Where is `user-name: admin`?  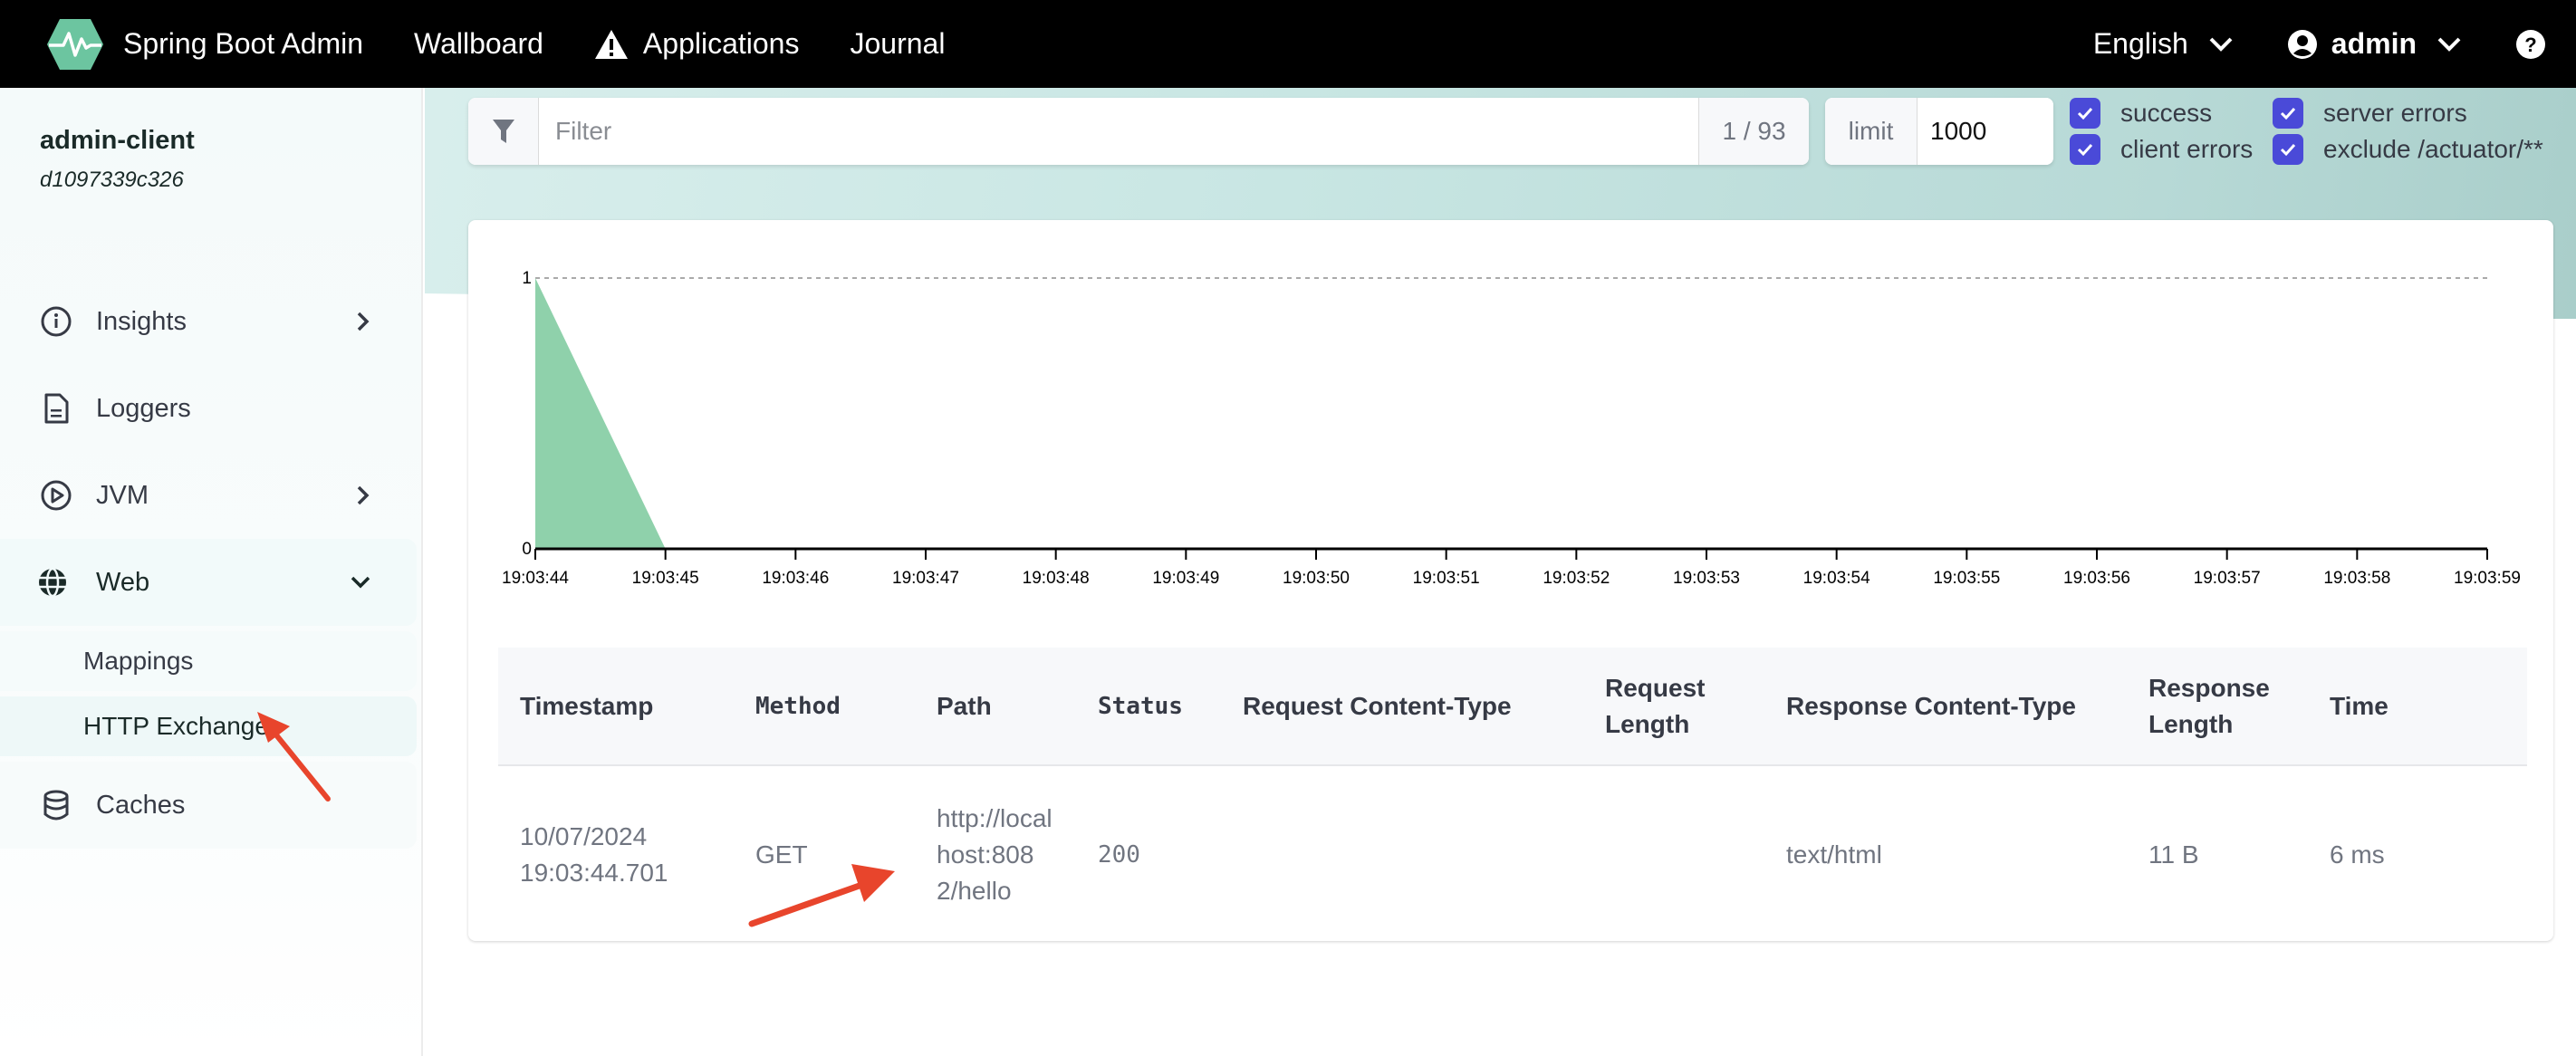
user-name: admin is located at coordinates (2374, 43).